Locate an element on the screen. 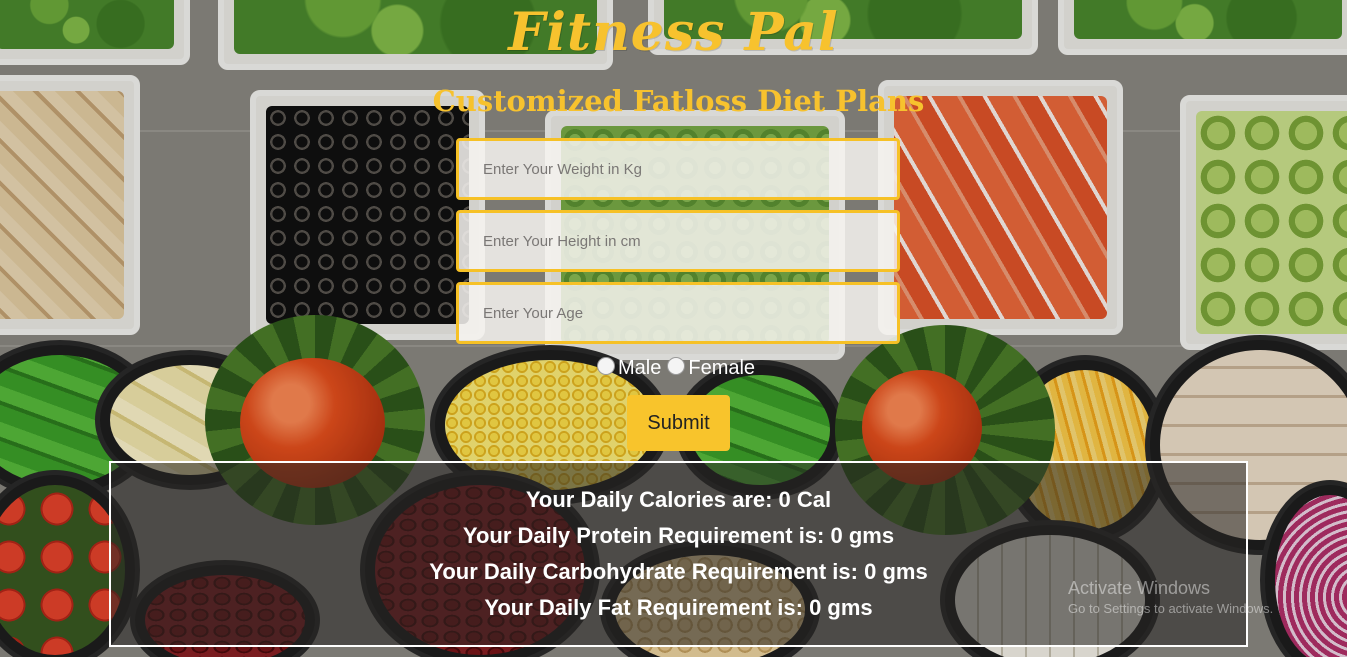 The image size is (1347, 657). watermark-title: Activate Windows is located at coordinates (1139, 588).